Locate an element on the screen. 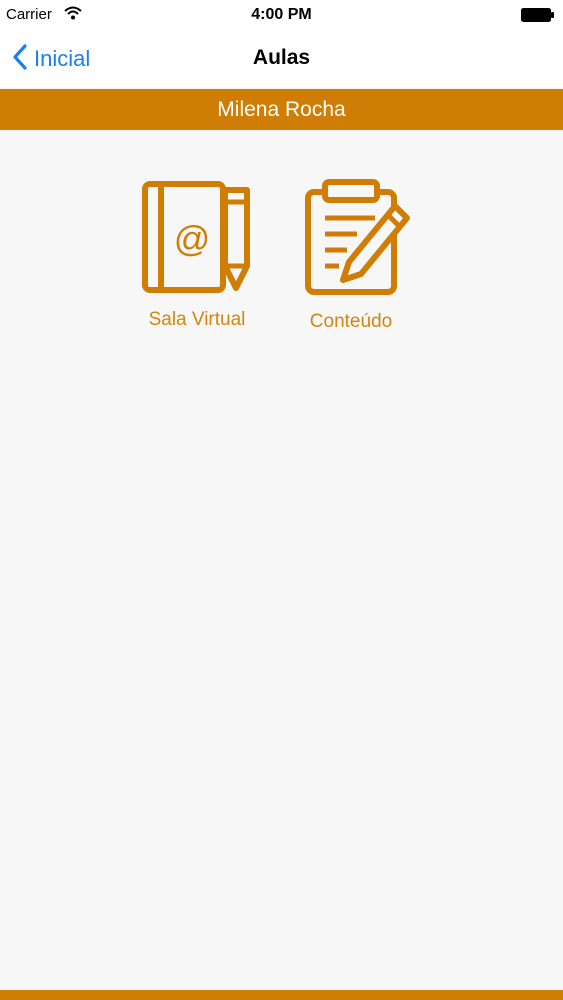 This screenshot has height=1000, width=563. status-time: 4:00 PM is located at coordinates (281, 14).